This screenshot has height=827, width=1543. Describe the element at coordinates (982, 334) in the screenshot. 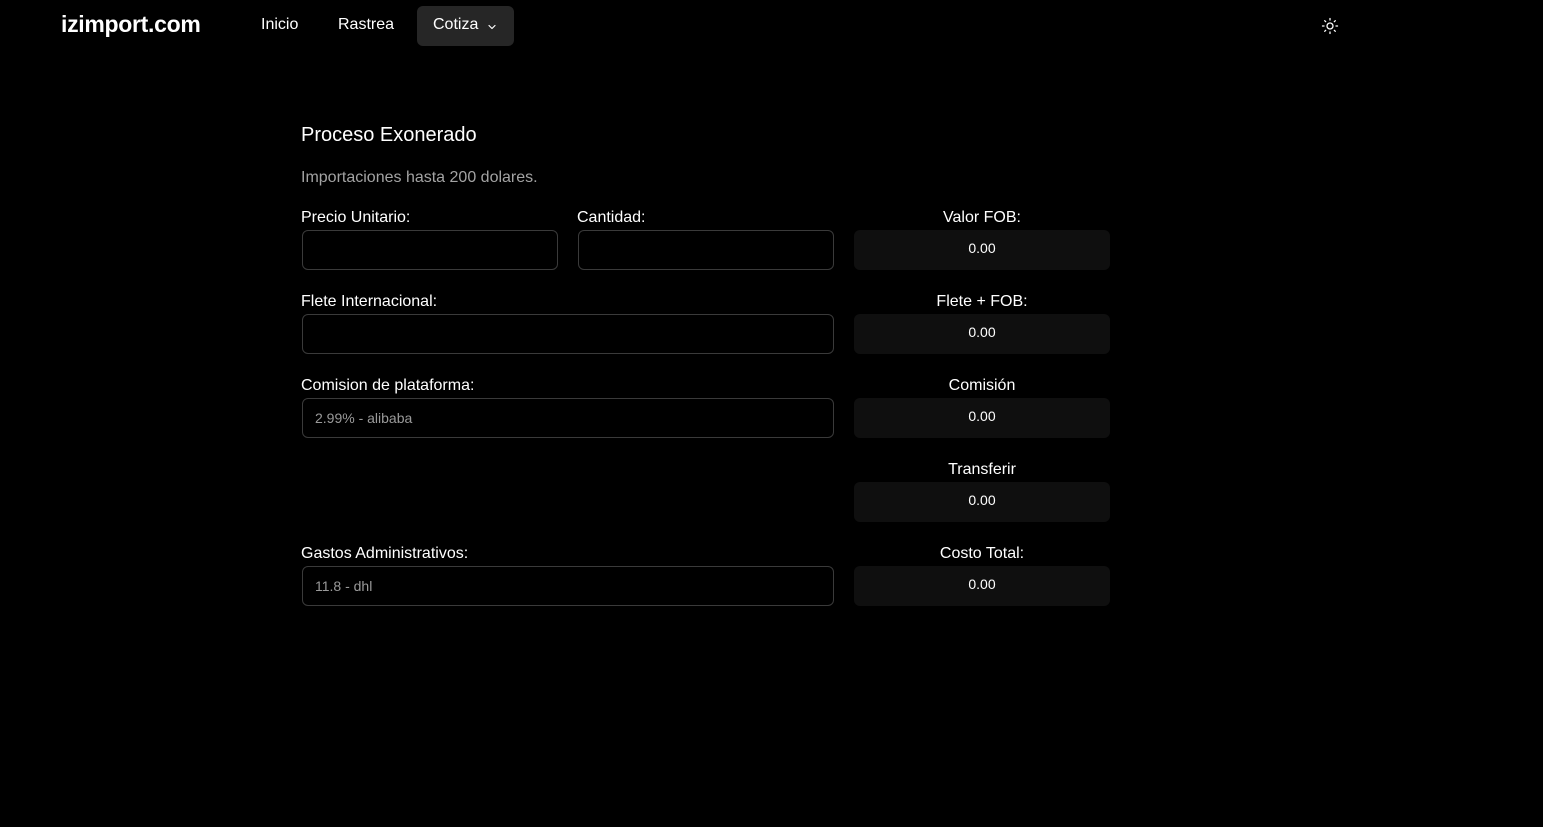

I see `flete-fob-output: 0.00` at that location.